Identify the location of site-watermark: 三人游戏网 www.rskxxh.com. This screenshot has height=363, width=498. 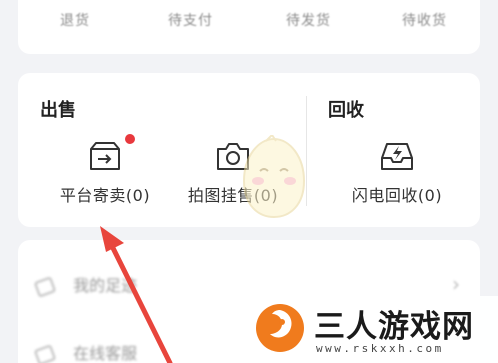
(374, 329).